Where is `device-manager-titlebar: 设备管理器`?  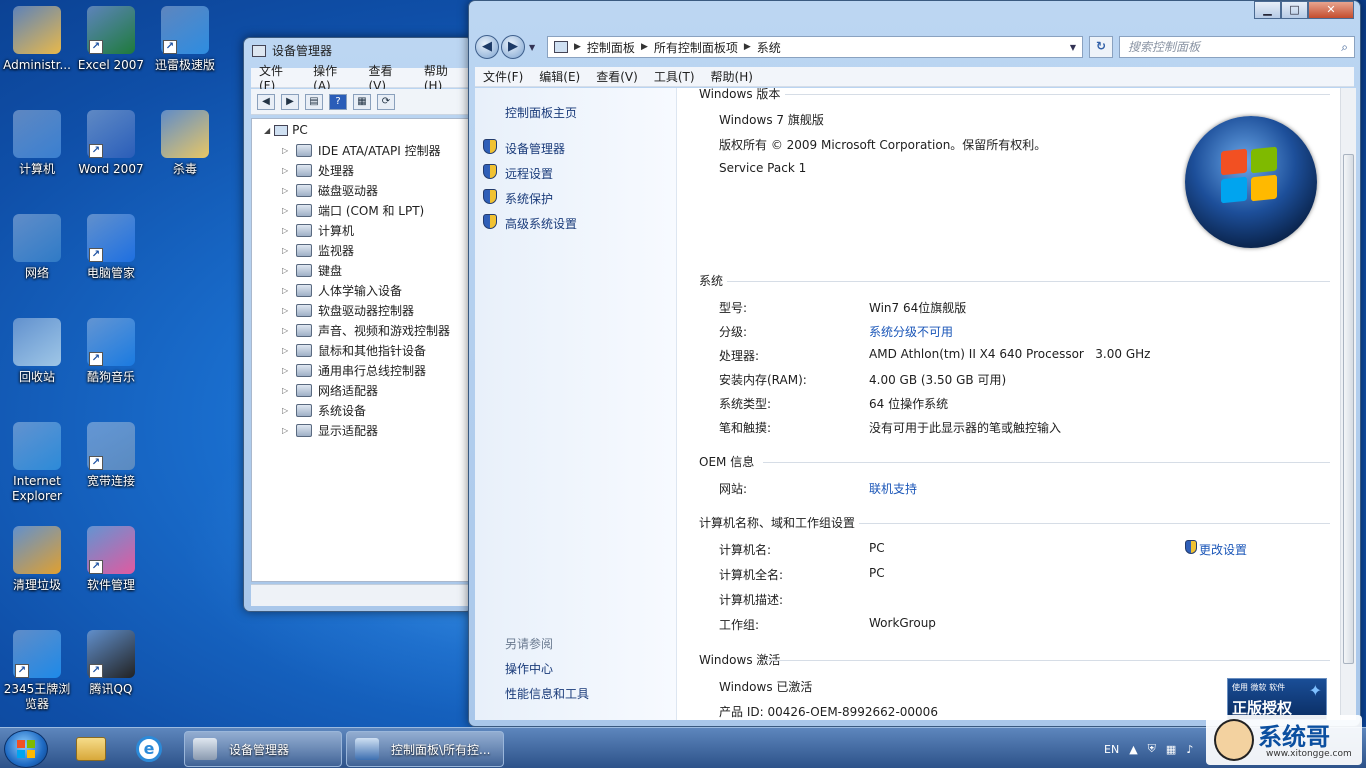 device-manager-titlebar: 设备管理器 is located at coordinates (292, 50).